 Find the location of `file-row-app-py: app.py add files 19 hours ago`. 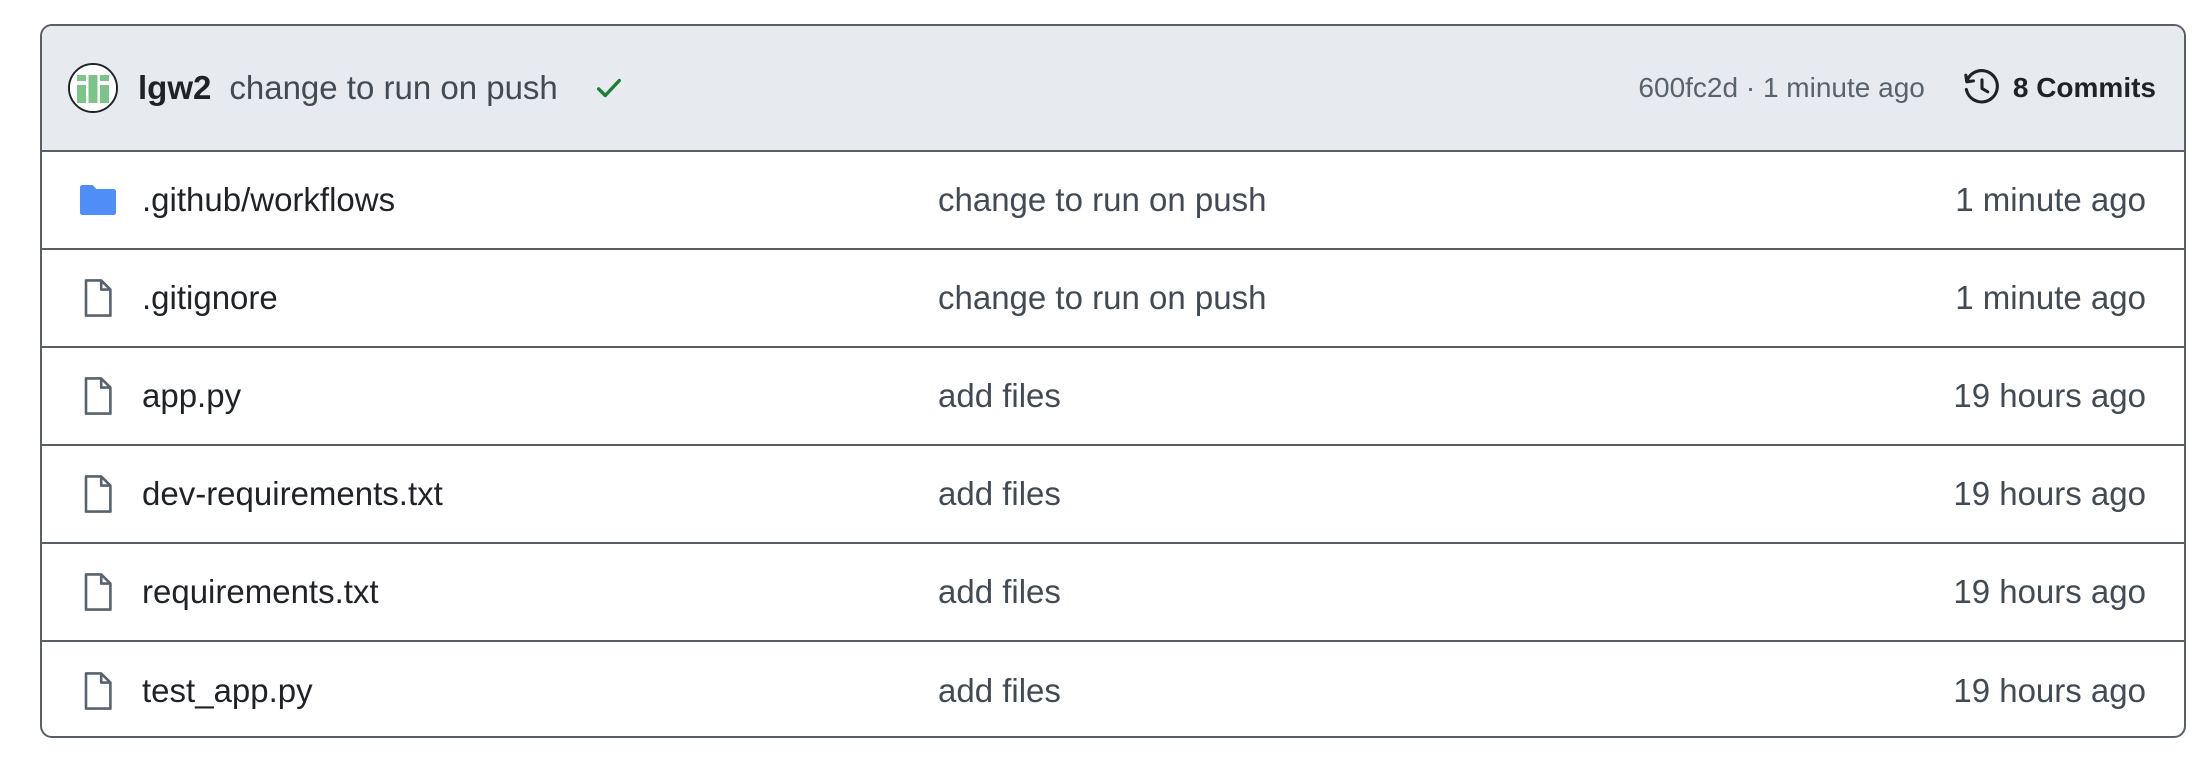

file-row-app-py: app.py add files 19 hours ago is located at coordinates (1113, 397).